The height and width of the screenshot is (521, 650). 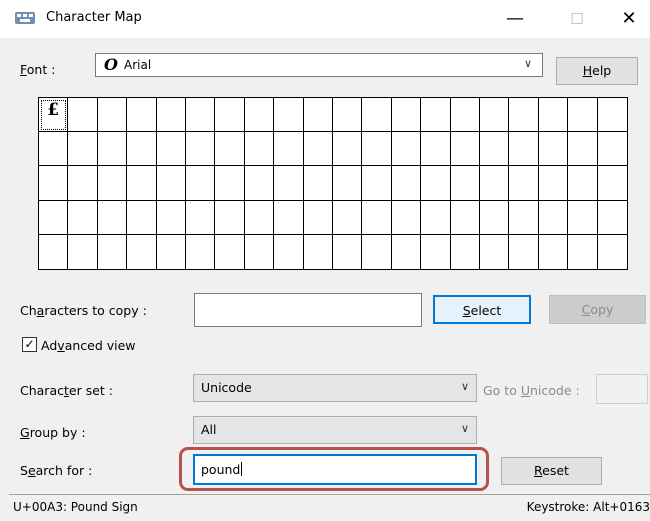 What do you see at coordinates (515, 19) in the screenshot?
I see `minimize-button: —` at bounding box center [515, 19].